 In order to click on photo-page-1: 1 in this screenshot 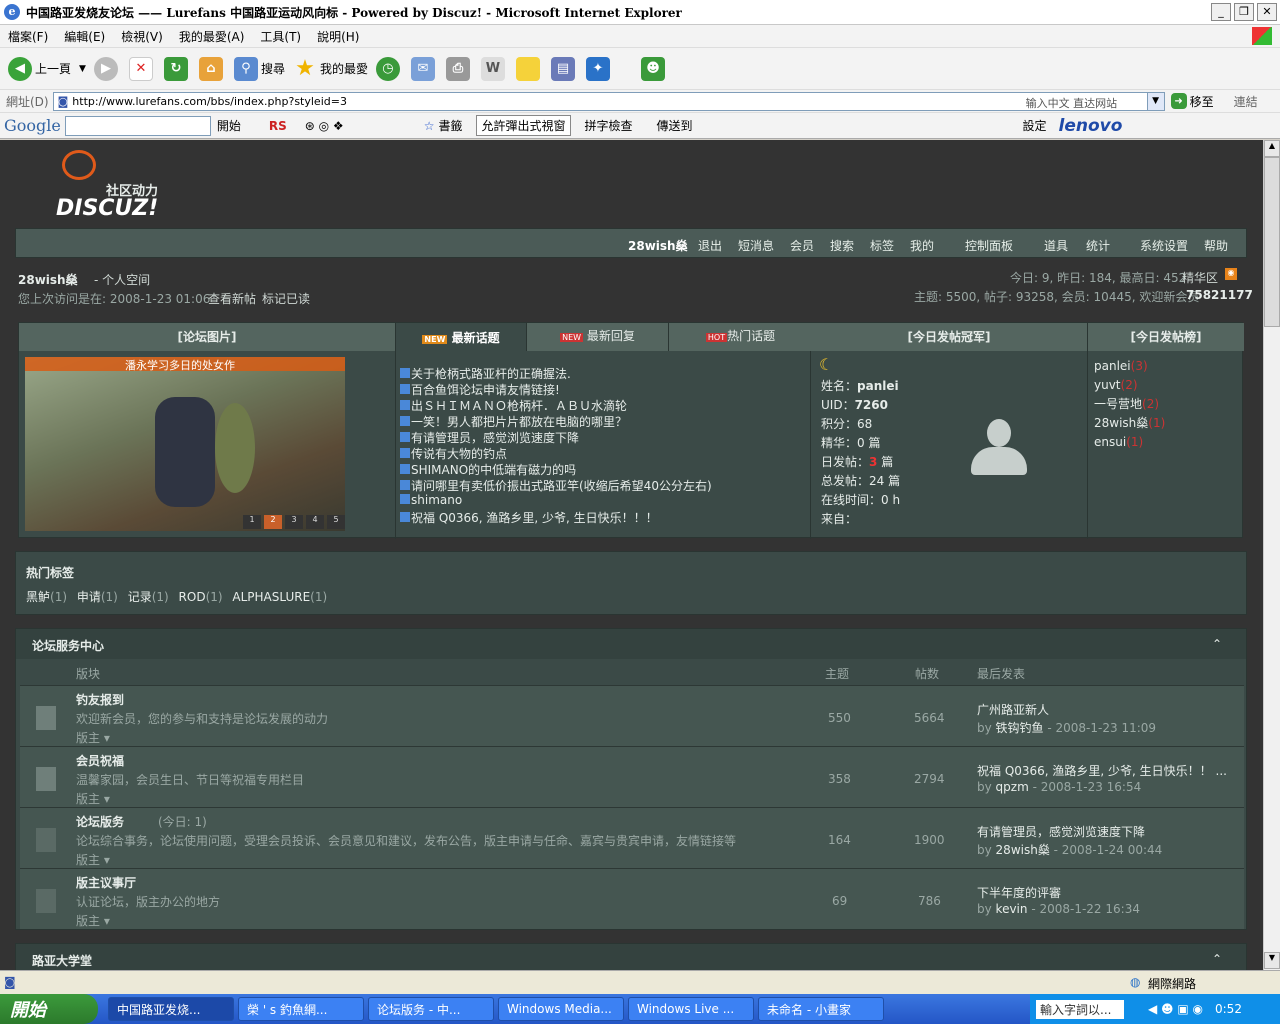, I will do `click(252, 522)`.